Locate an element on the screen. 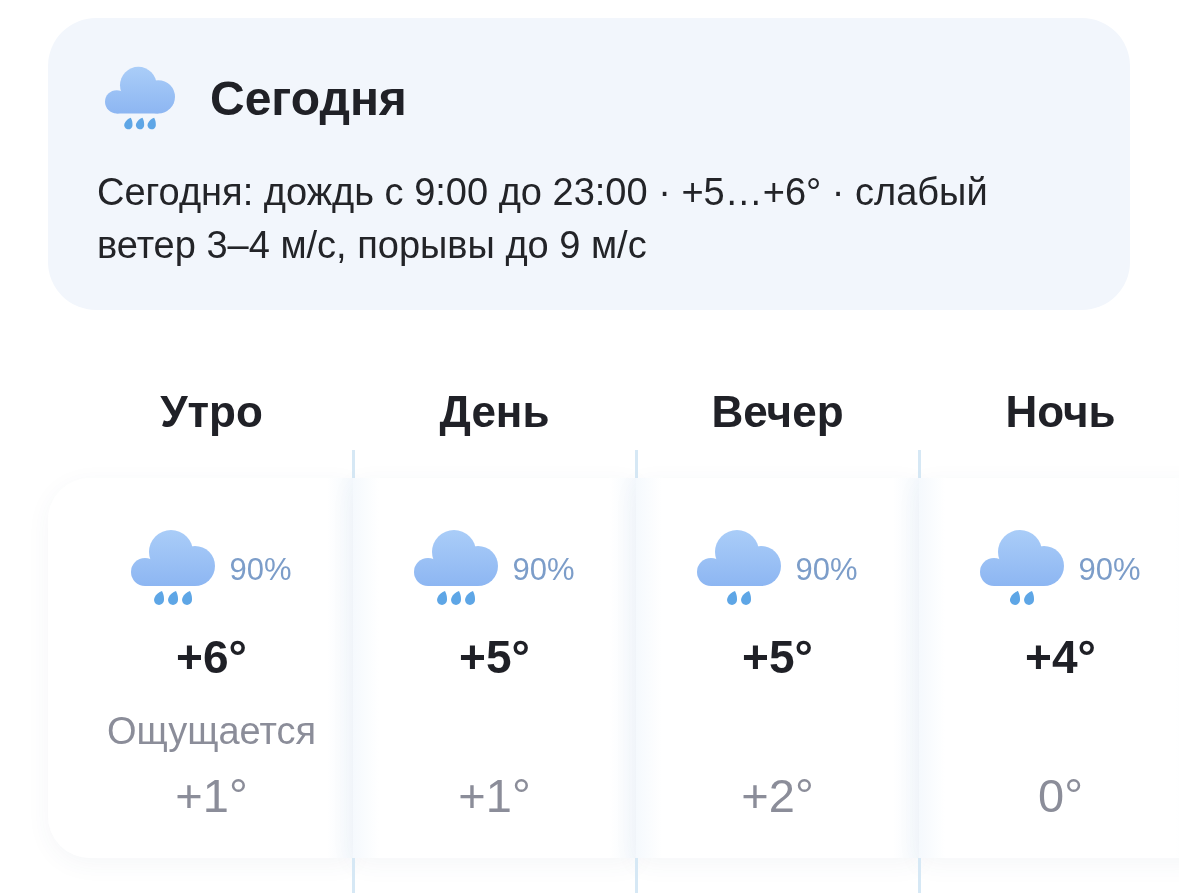 This screenshot has width=1179, height=893. feels-like-temperature: +2° is located at coordinates (777, 796).